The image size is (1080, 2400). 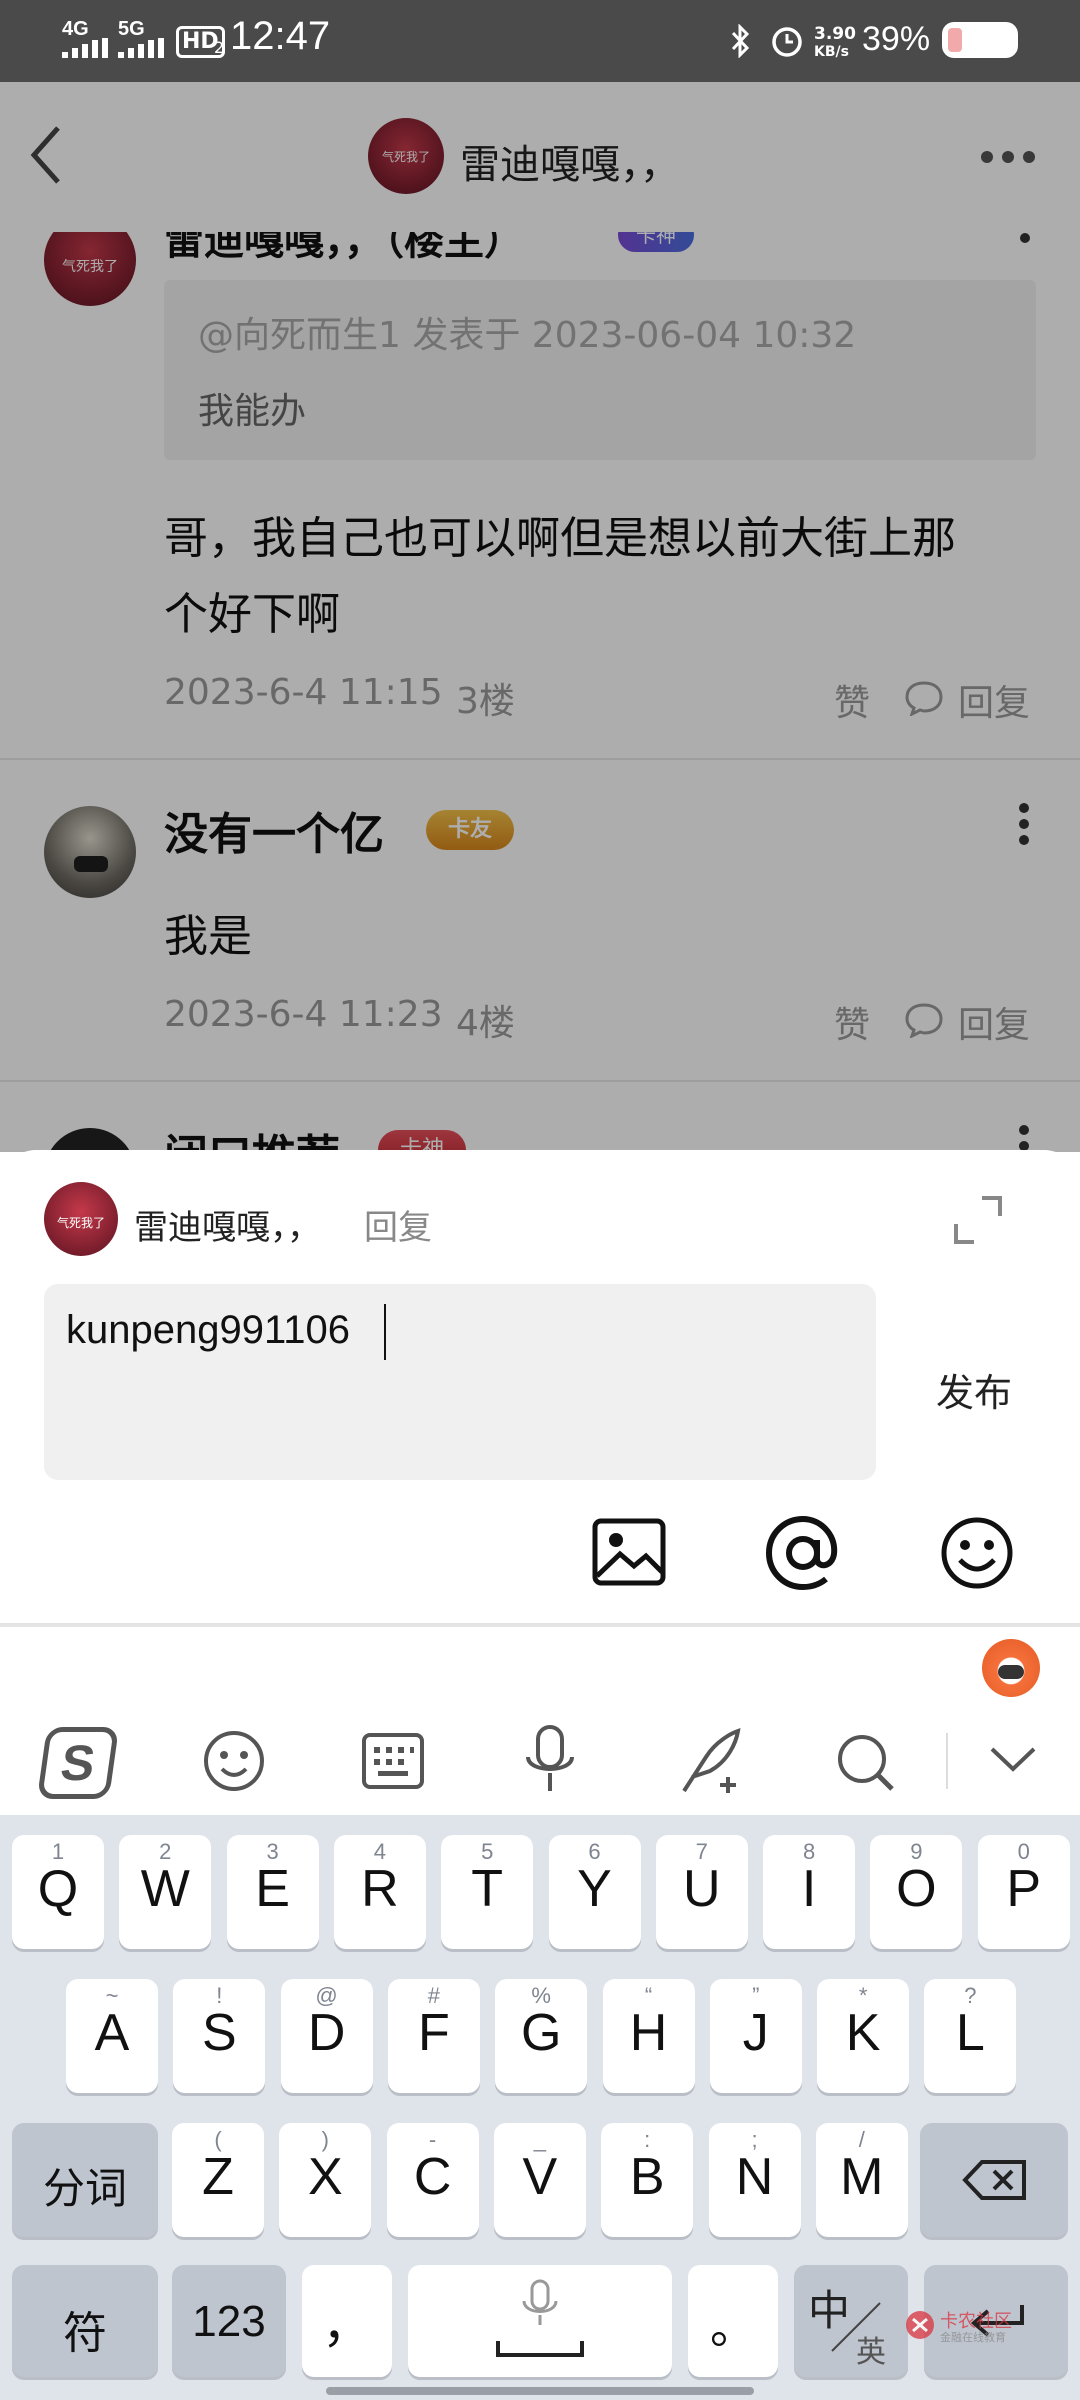 I want to click on key-label: Y, so click(x=594, y=1889).